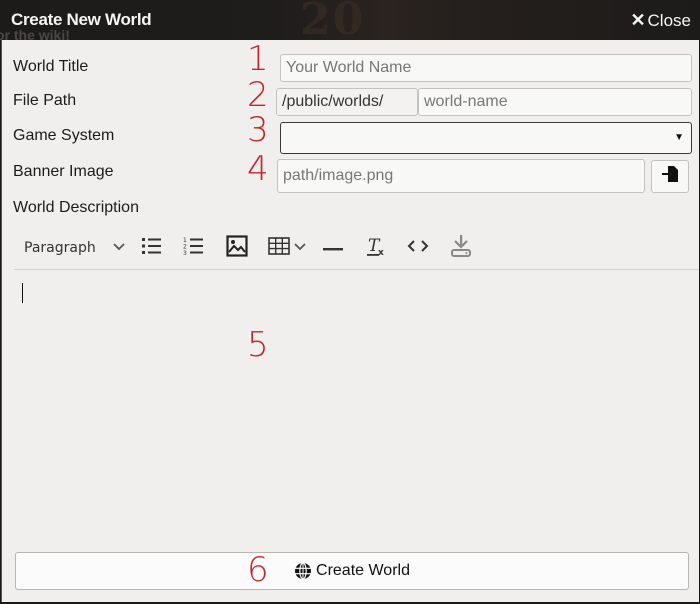 Image resolution: width=700 pixels, height=604 pixels. I want to click on text-caret, so click(22, 293).